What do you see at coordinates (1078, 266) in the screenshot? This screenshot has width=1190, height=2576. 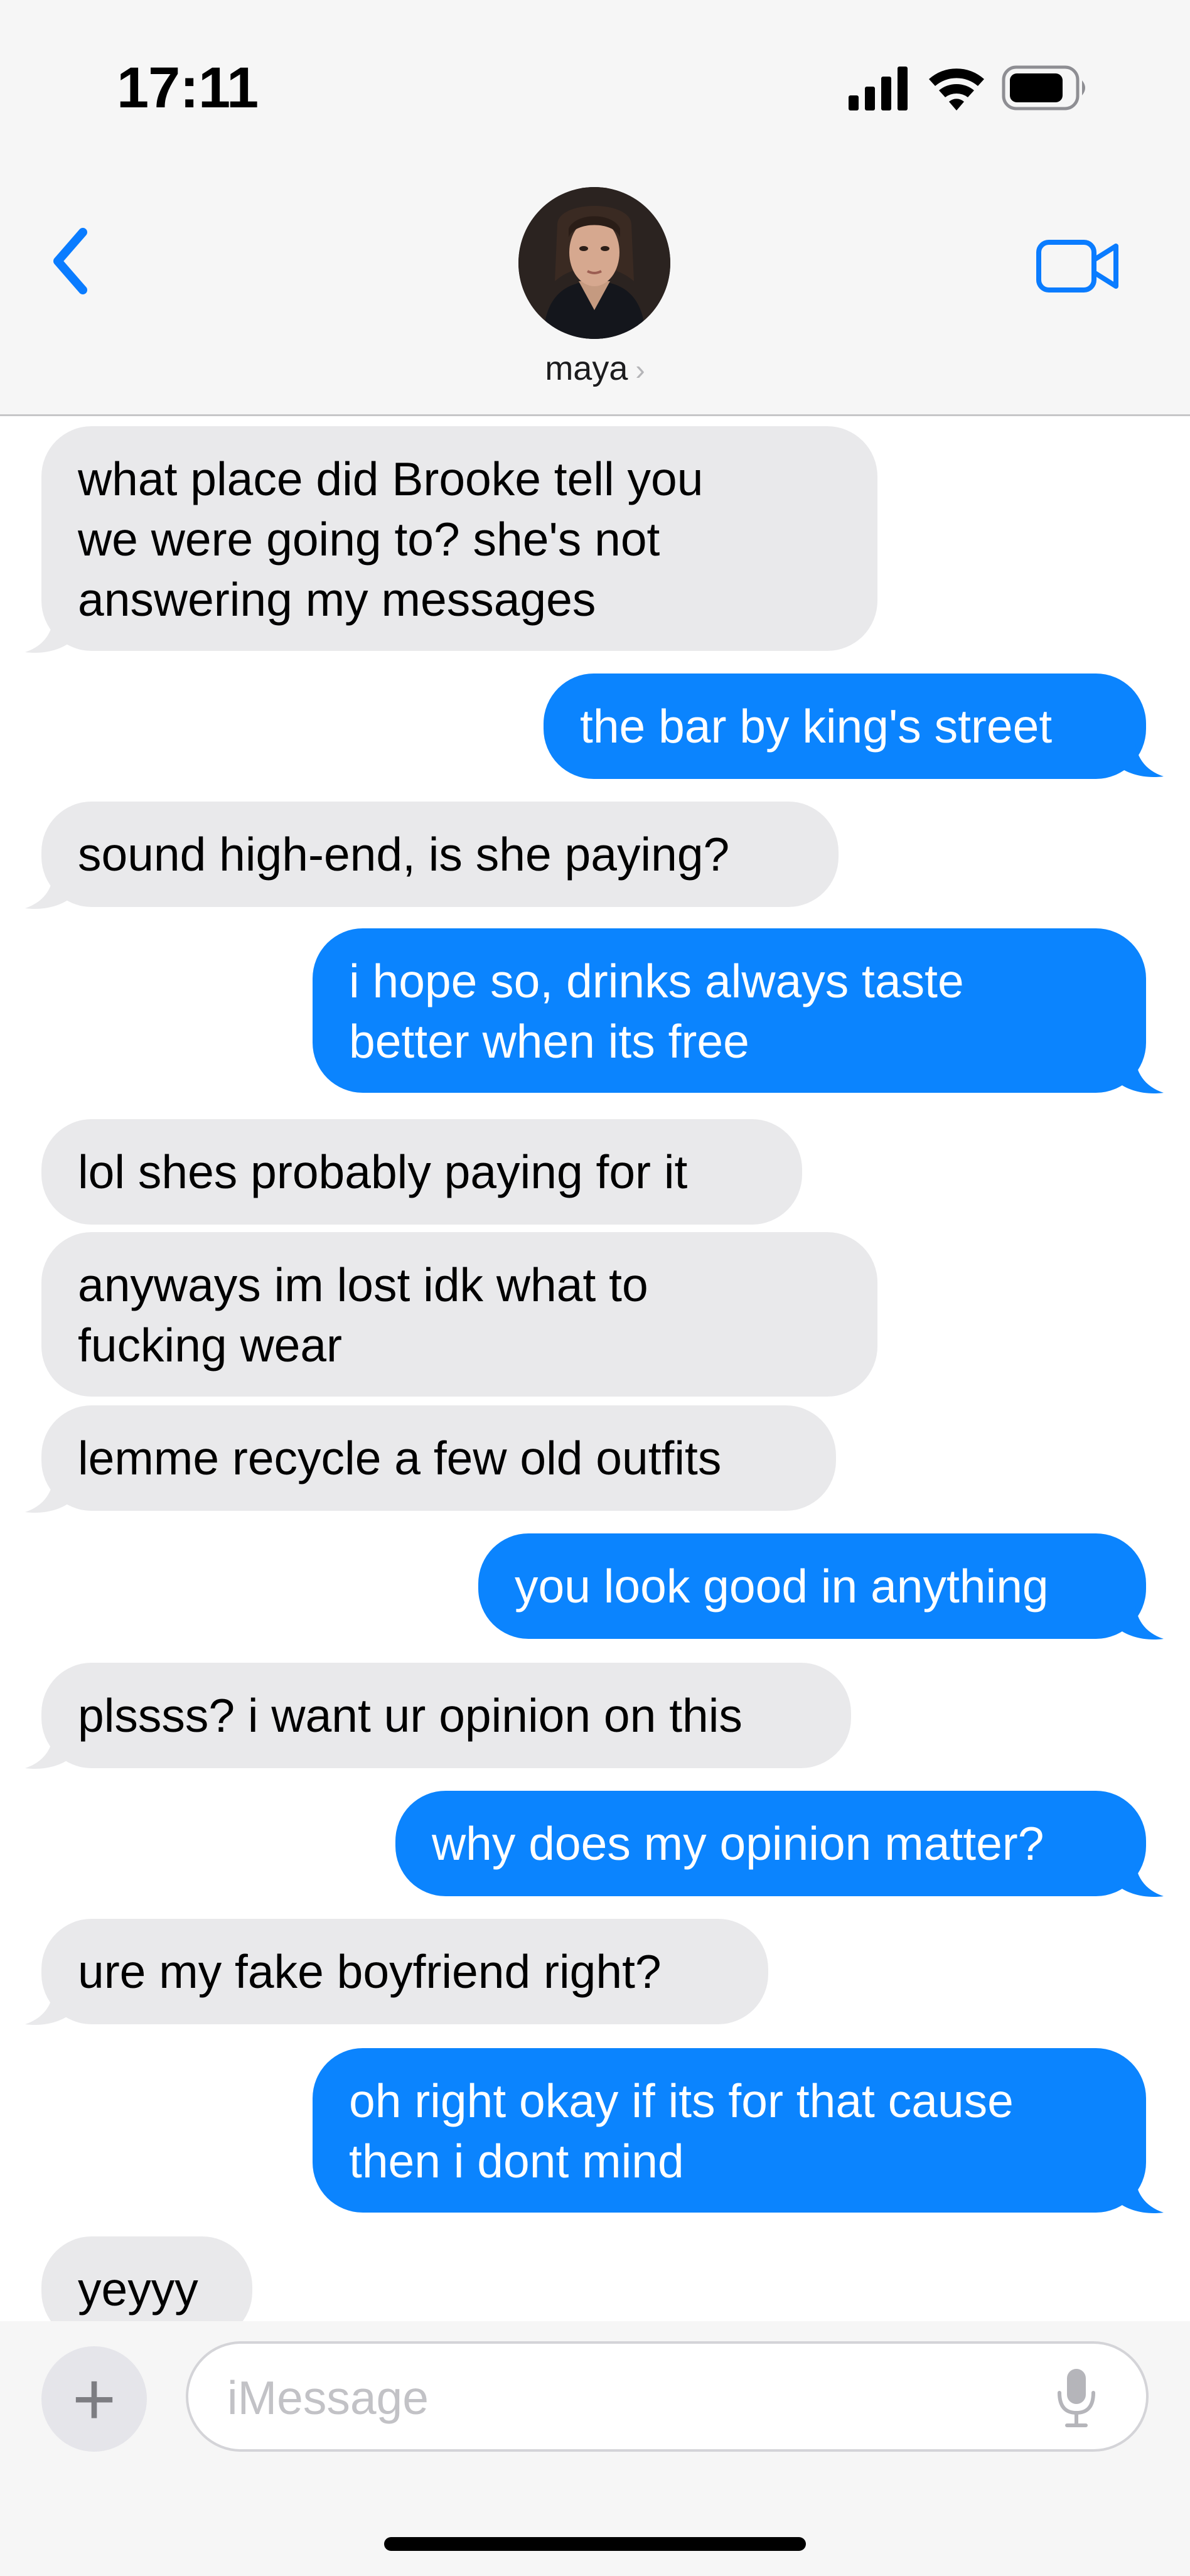 I see `video-camera-icon` at bounding box center [1078, 266].